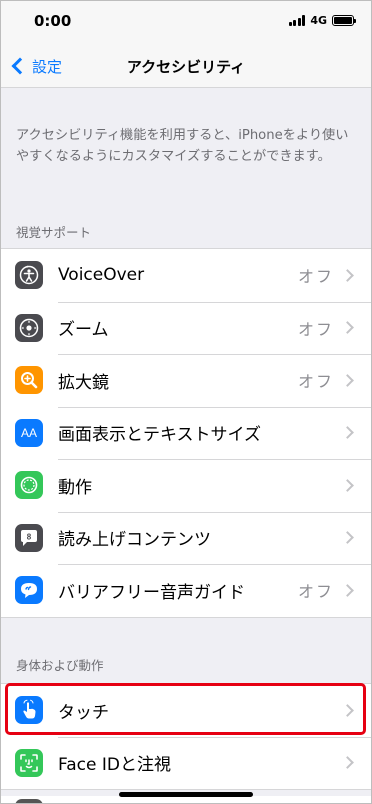  What do you see at coordinates (186, 380) in the screenshot?
I see `row-magnifier: 拡大鏡 オフ` at bounding box center [186, 380].